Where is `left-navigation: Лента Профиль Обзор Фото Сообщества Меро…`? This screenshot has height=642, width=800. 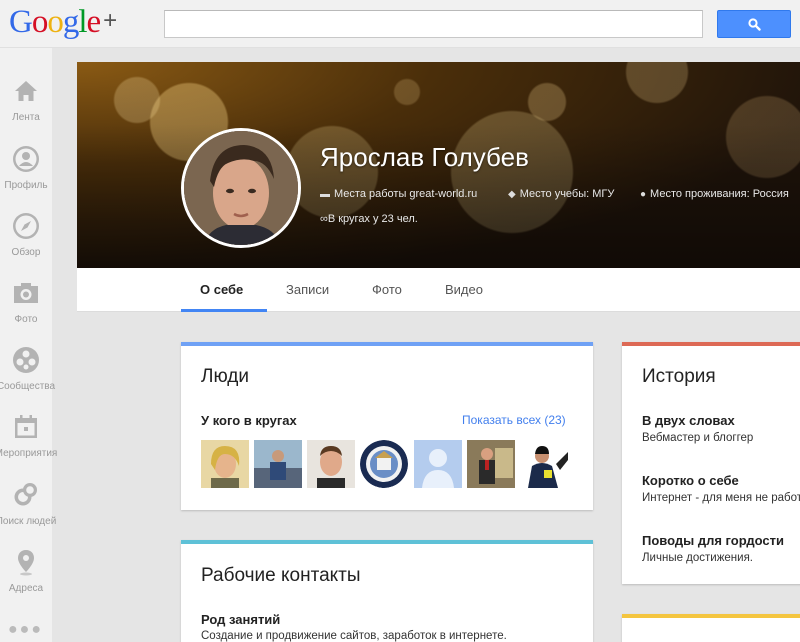 left-navigation: Лента Профиль Обзор Фото Сообщества Меро… is located at coordinates (28, 345).